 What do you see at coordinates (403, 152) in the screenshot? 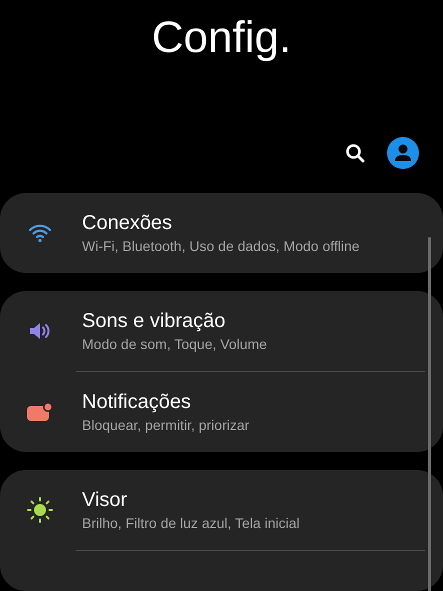
I see `account-button` at bounding box center [403, 152].